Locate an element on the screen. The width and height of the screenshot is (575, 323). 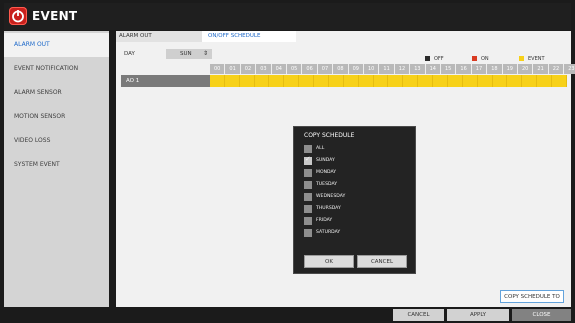
checkbox-label: SUNDAY is located at coordinates (325, 160).